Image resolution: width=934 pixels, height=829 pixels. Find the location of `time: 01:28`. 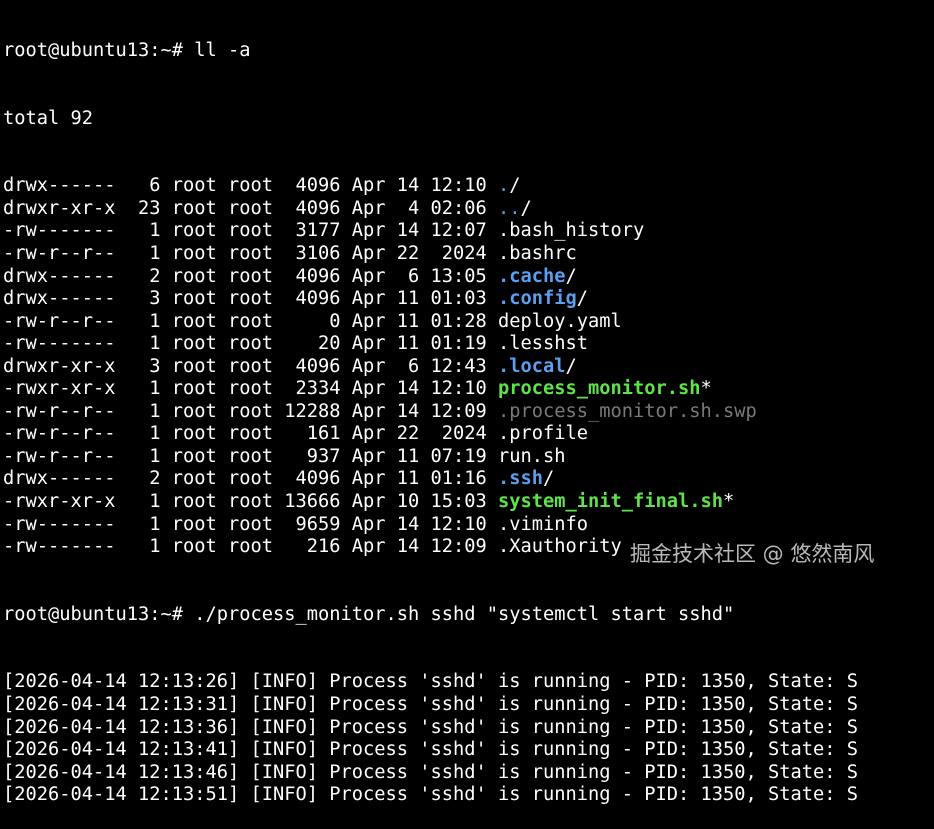

time: 01:28 is located at coordinates (458, 321).